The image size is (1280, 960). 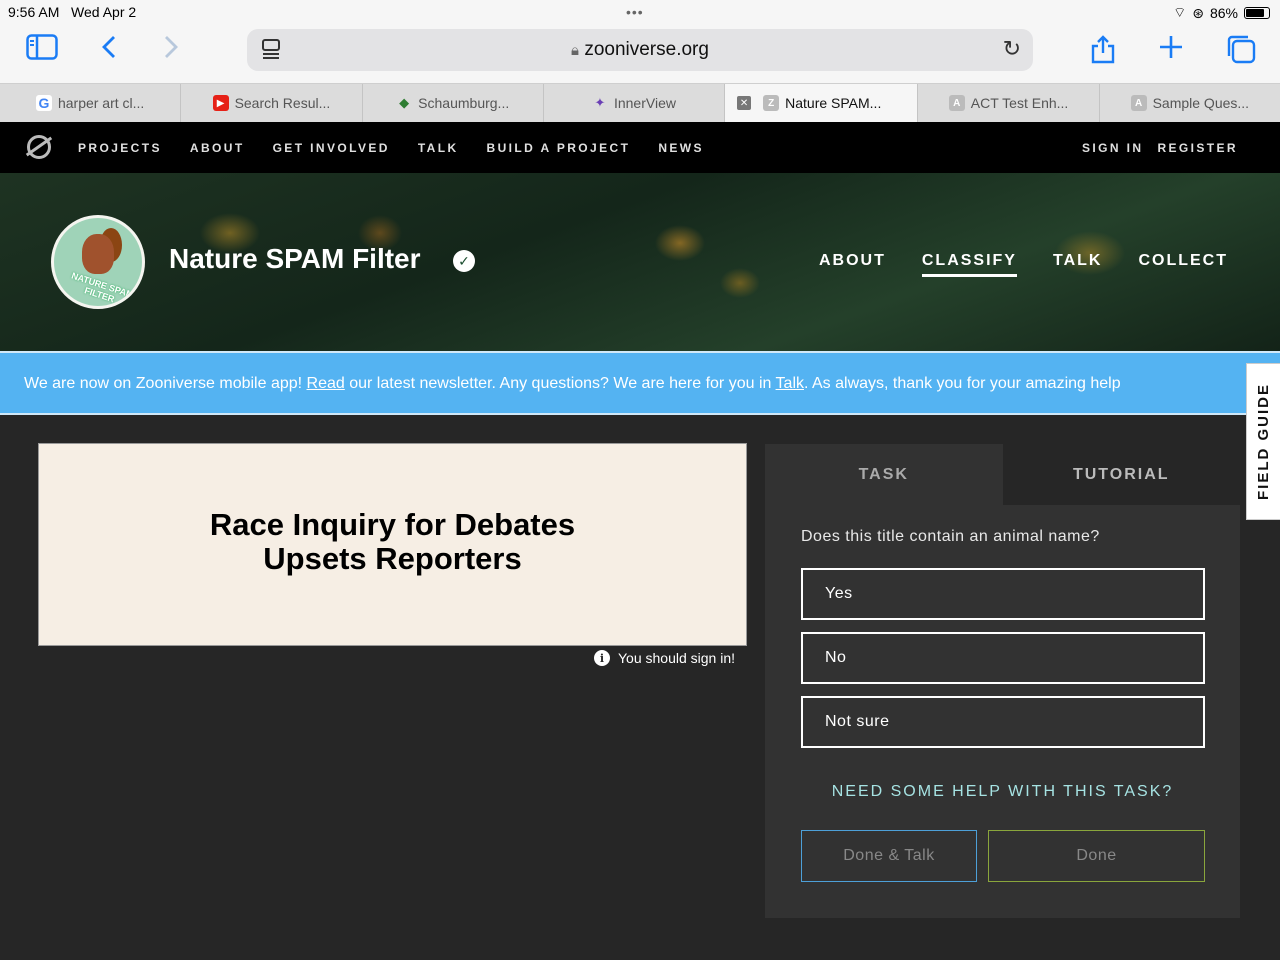 I want to click on project-nav-talk: TALK, so click(x=1077, y=264).